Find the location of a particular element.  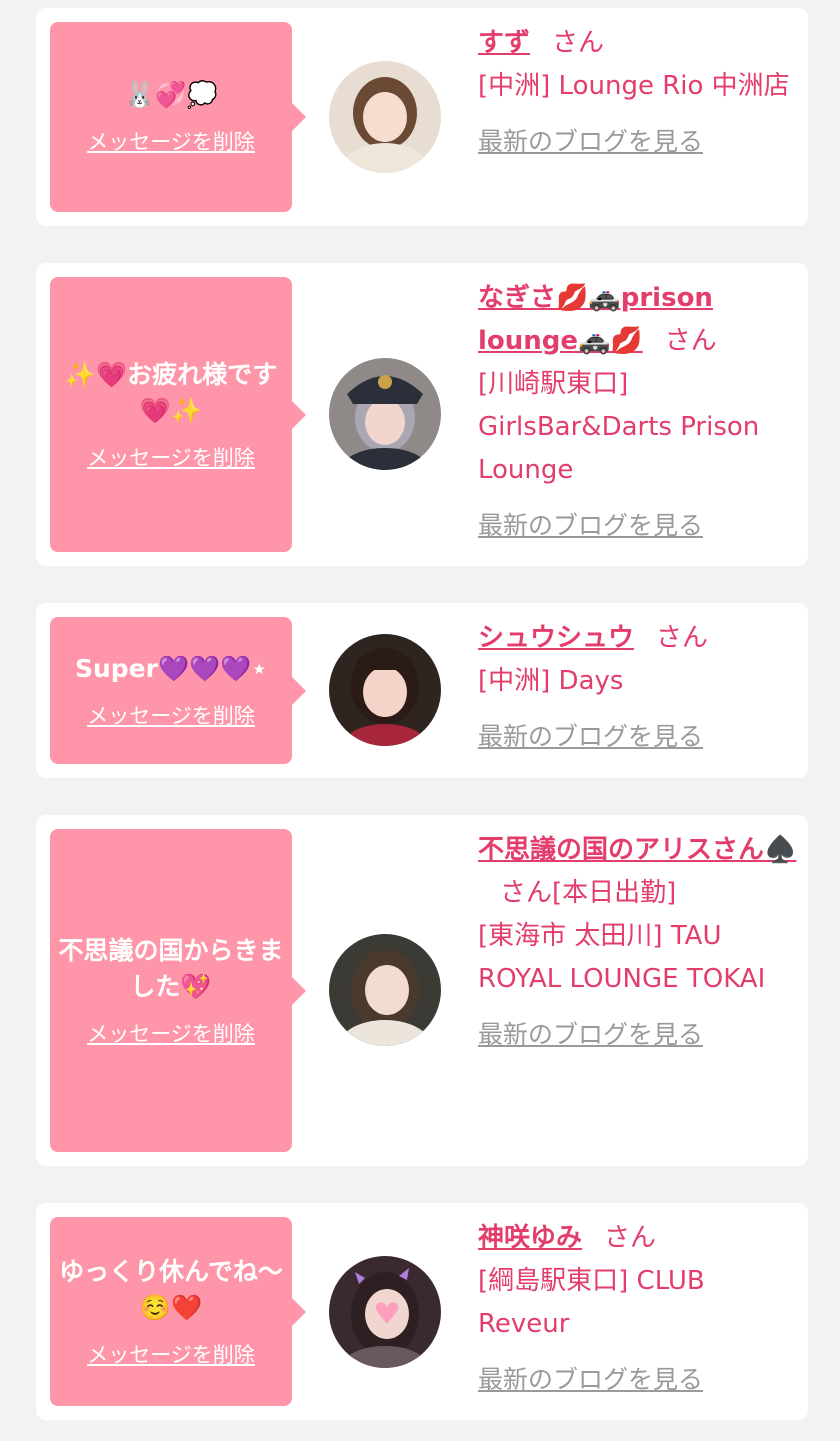

cast-info: シュウシュウ さん [中洲] Days 最新のブログを見る is located at coordinates (638, 687).